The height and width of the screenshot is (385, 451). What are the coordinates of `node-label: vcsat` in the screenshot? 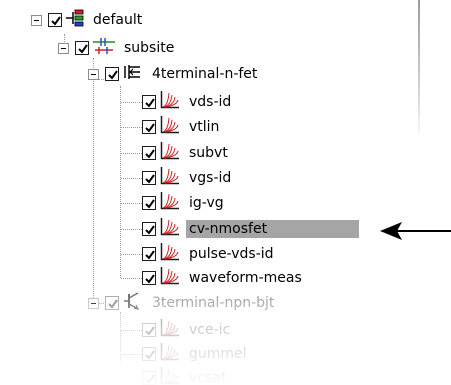 It's located at (208, 377).